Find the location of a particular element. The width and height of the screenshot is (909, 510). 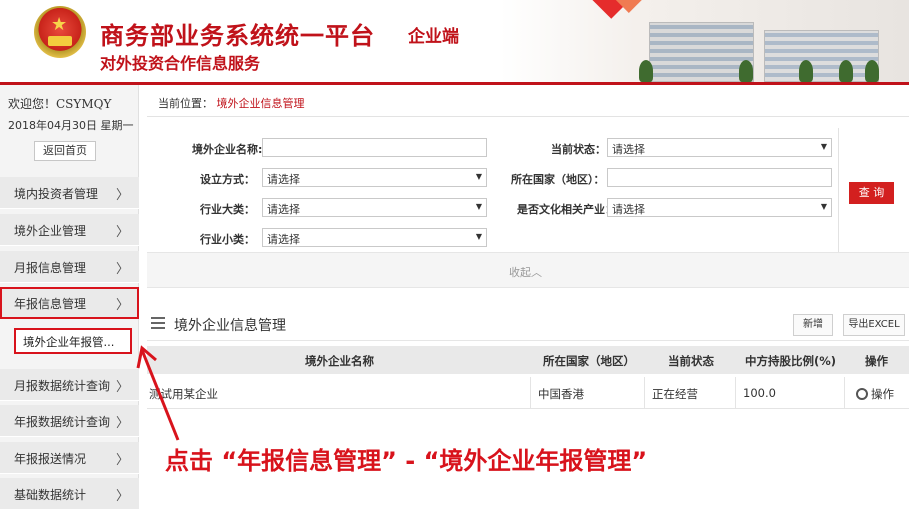

setup-method-select-value: 请选择 is located at coordinates (283, 179).